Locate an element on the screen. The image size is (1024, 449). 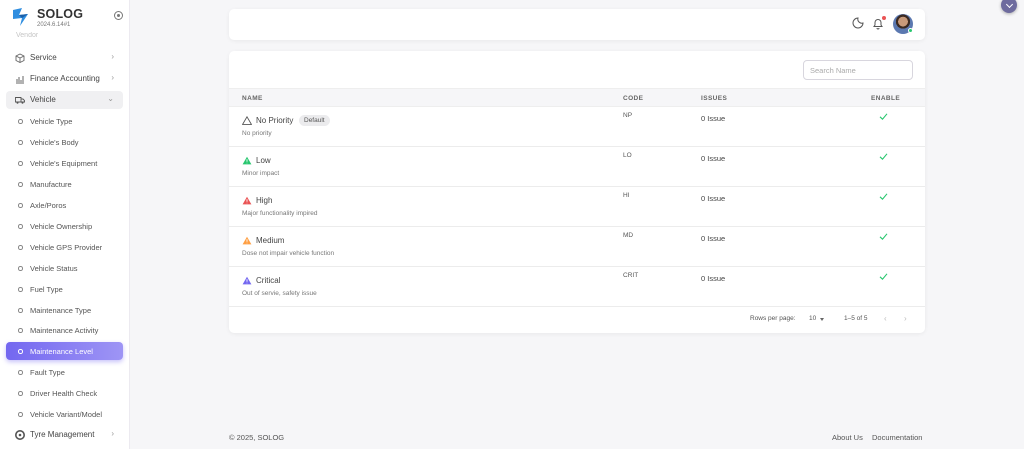
sidebar-item-tyre-management: Tyre Management › is located at coordinates (64, 435).